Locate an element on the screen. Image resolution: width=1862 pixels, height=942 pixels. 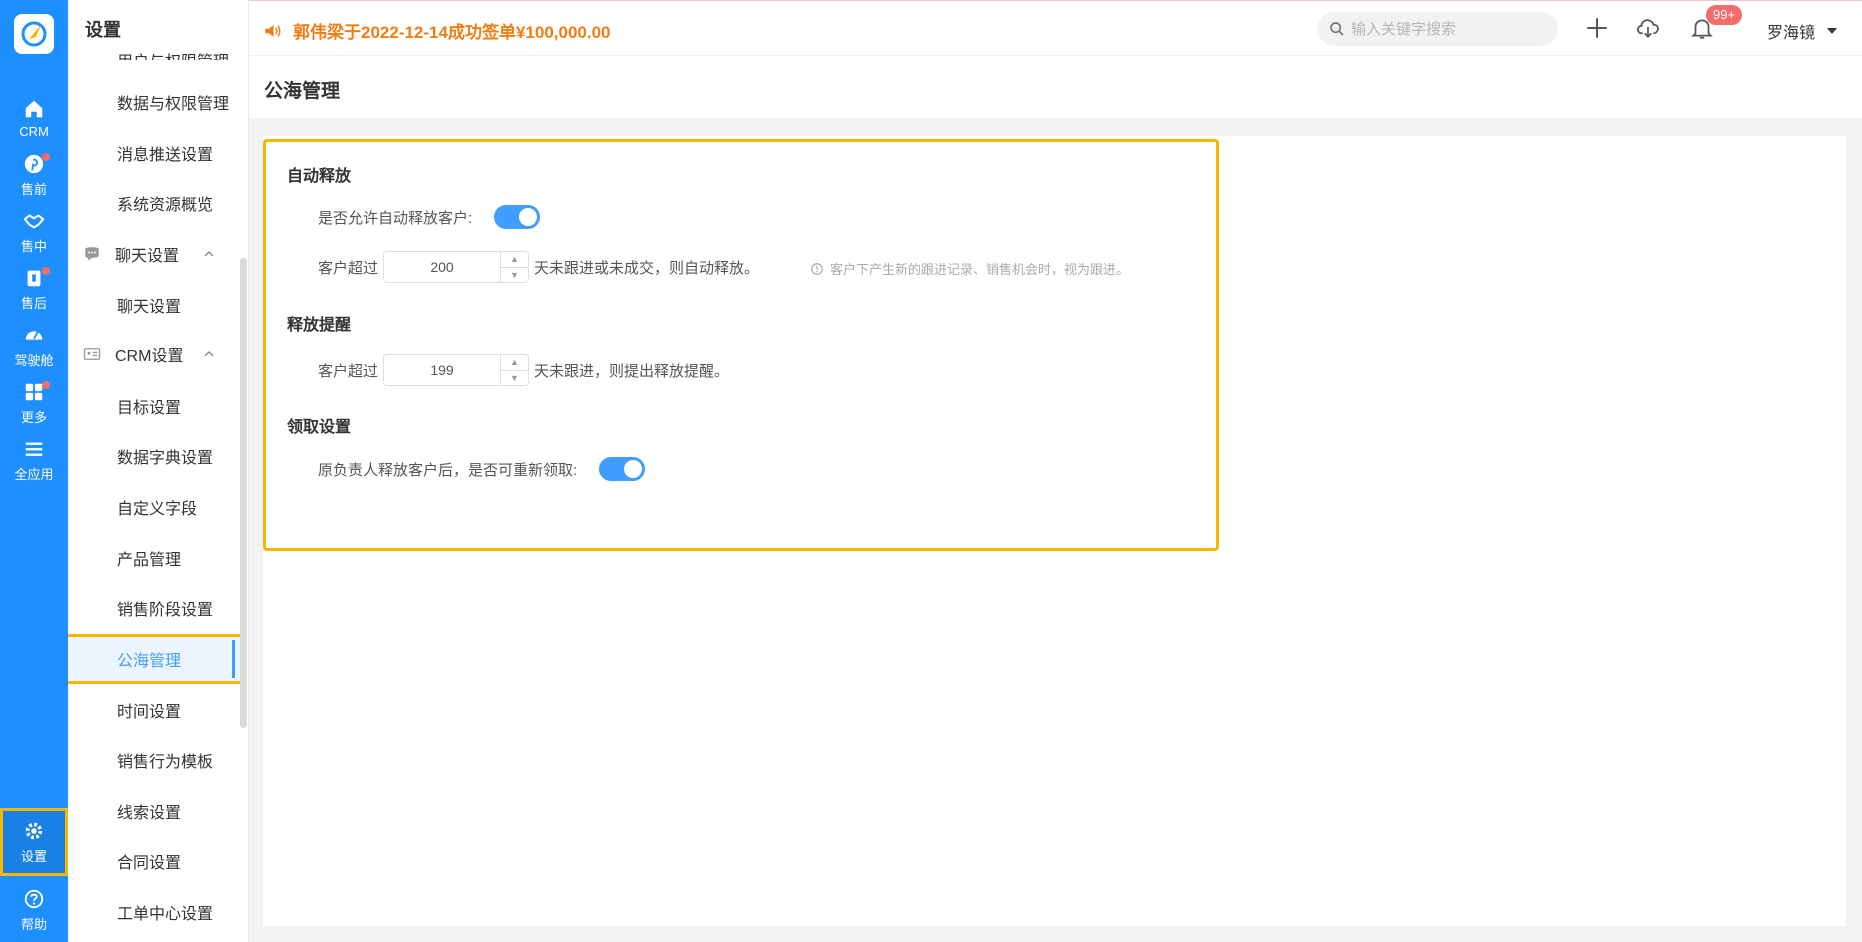
announcement: 郭伟梁于2022-12-14成功签单¥100,000.00 is located at coordinates (437, 30).